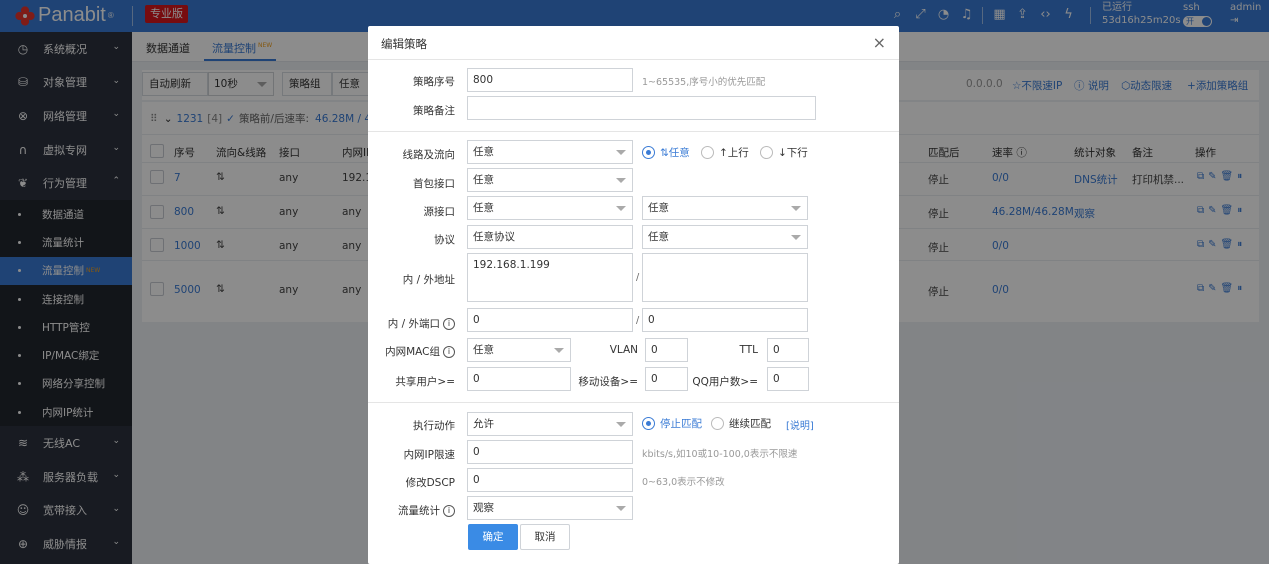  What do you see at coordinates (380, 351) in the screenshot?
I see `mac-group-label-row: 内网MAC组 i` at bounding box center [380, 351].